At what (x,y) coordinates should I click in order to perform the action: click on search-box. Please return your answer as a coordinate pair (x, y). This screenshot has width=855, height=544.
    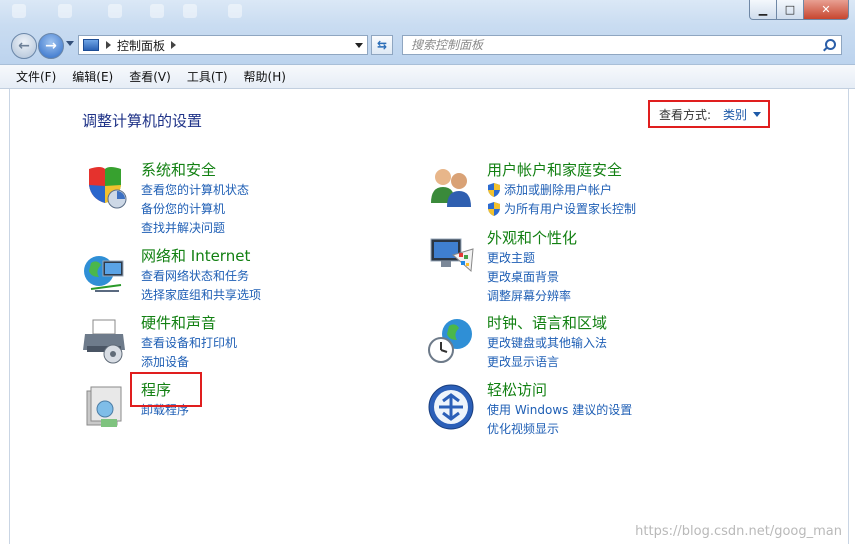
    Looking at the image, I should click on (622, 45).